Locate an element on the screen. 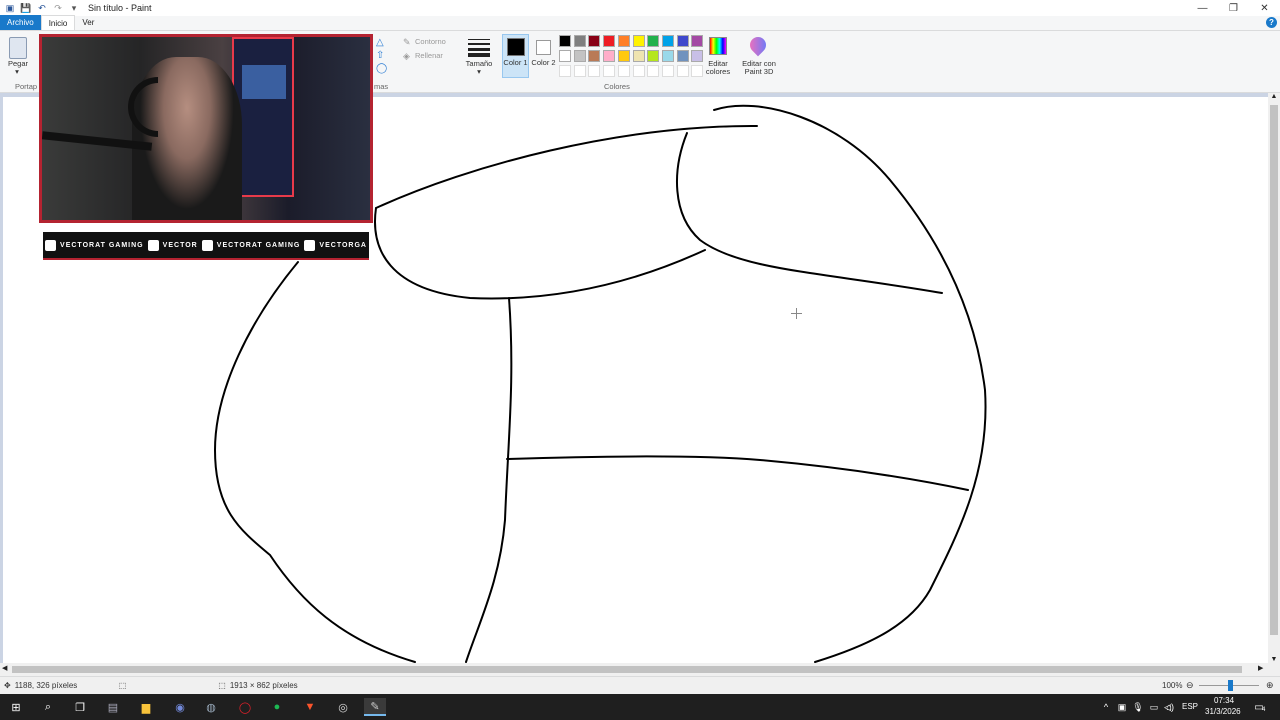 This screenshot has width=1280, height=720. zoom-out-icon: ⊖ is located at coordinates (1190, 685).